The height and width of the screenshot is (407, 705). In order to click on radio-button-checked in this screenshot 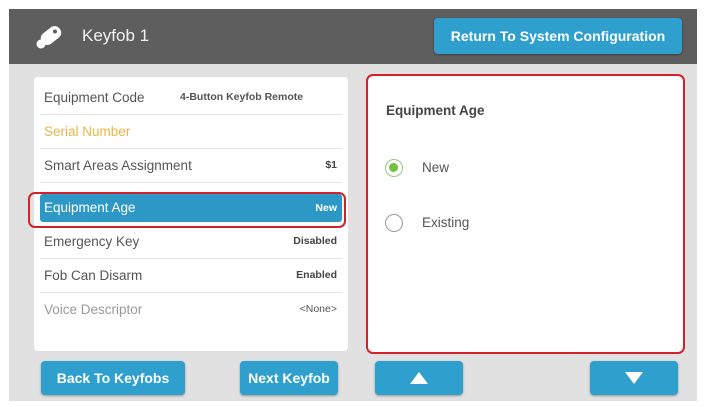, I will do `click(394, 168)`.